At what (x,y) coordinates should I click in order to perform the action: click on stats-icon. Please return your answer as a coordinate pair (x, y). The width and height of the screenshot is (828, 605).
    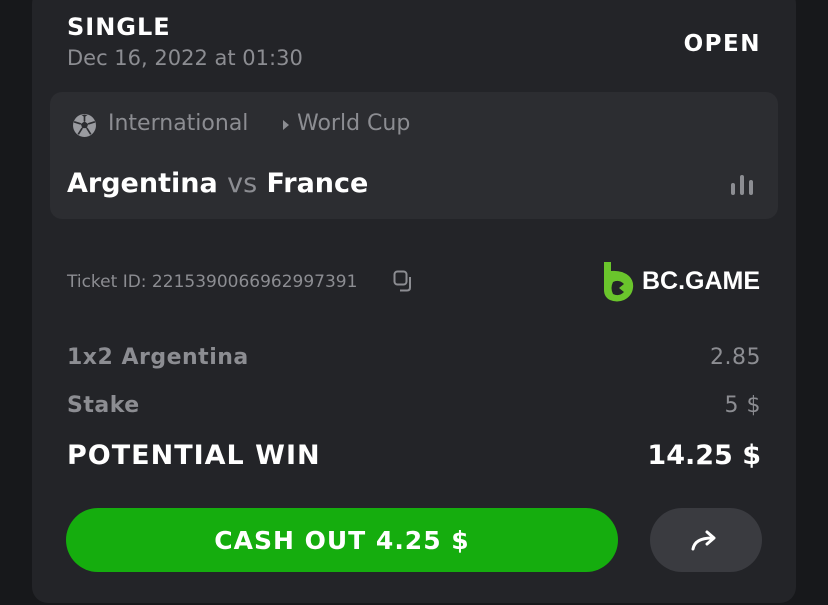
    Looking at the image, I should click on (742, 185).